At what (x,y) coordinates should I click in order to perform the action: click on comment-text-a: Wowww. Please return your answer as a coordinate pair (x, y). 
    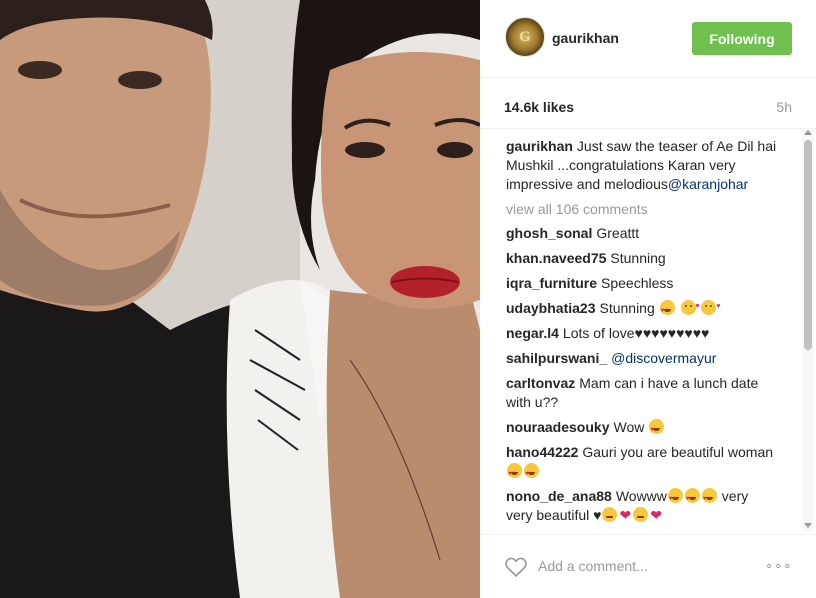
    Looking at the image, I should click on (641, 496).